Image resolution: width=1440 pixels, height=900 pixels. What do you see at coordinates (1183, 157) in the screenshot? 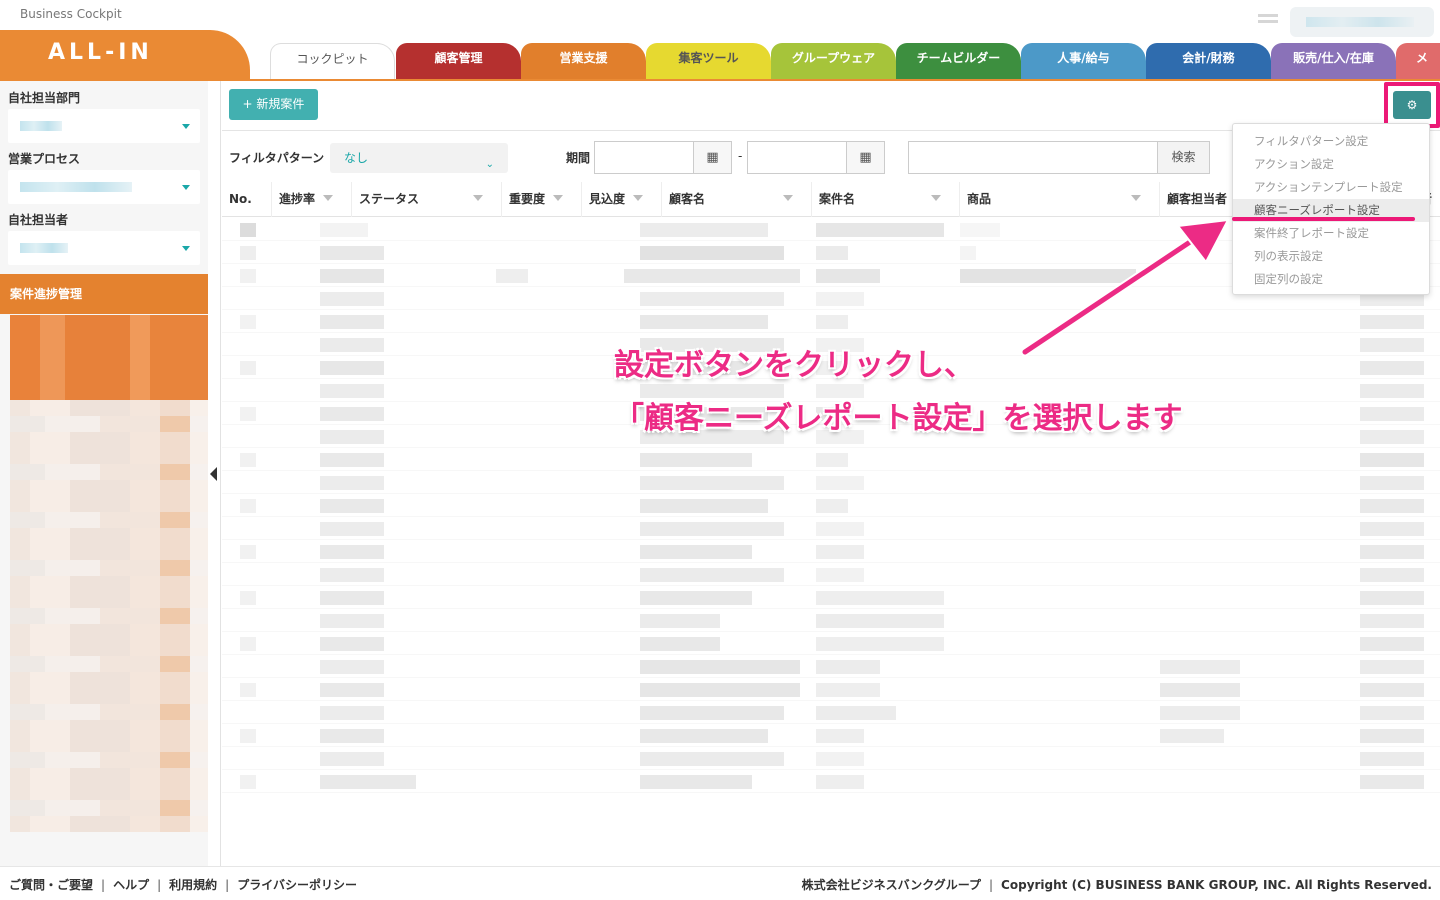
I see `search-button: 検索` at bounding box center [1183, 157].